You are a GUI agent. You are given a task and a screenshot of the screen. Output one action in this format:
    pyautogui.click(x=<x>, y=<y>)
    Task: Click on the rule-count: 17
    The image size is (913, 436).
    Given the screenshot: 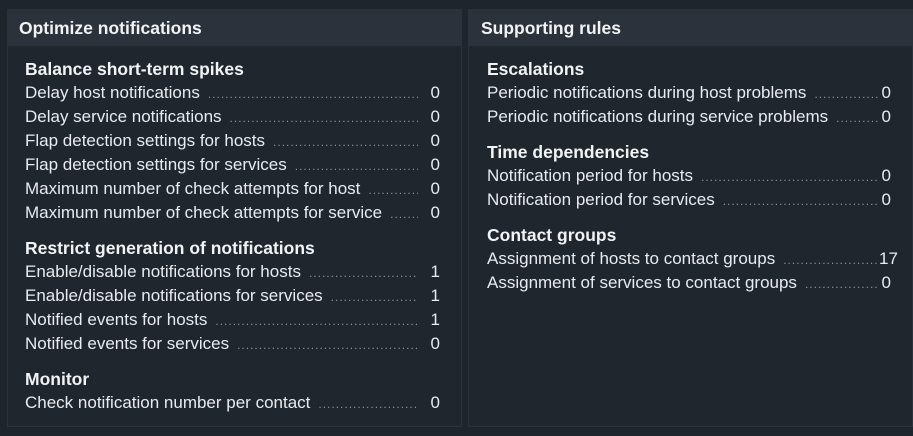 What is the action you would take?
    pyautogui.click(x=888, y=258)
    